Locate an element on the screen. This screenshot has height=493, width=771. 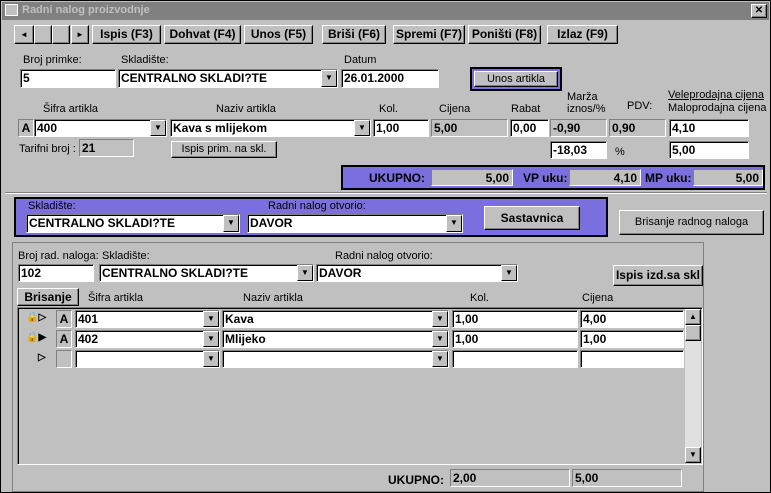
col-sifra-header: Šifra artikla is located at coordinates (116, 298).